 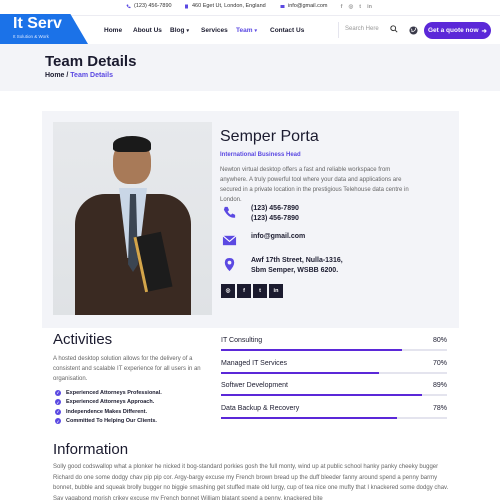 What do you see at coordinates (394, 29) in the screenshot?
I see `search-icon` at bounding box center [394, 29].